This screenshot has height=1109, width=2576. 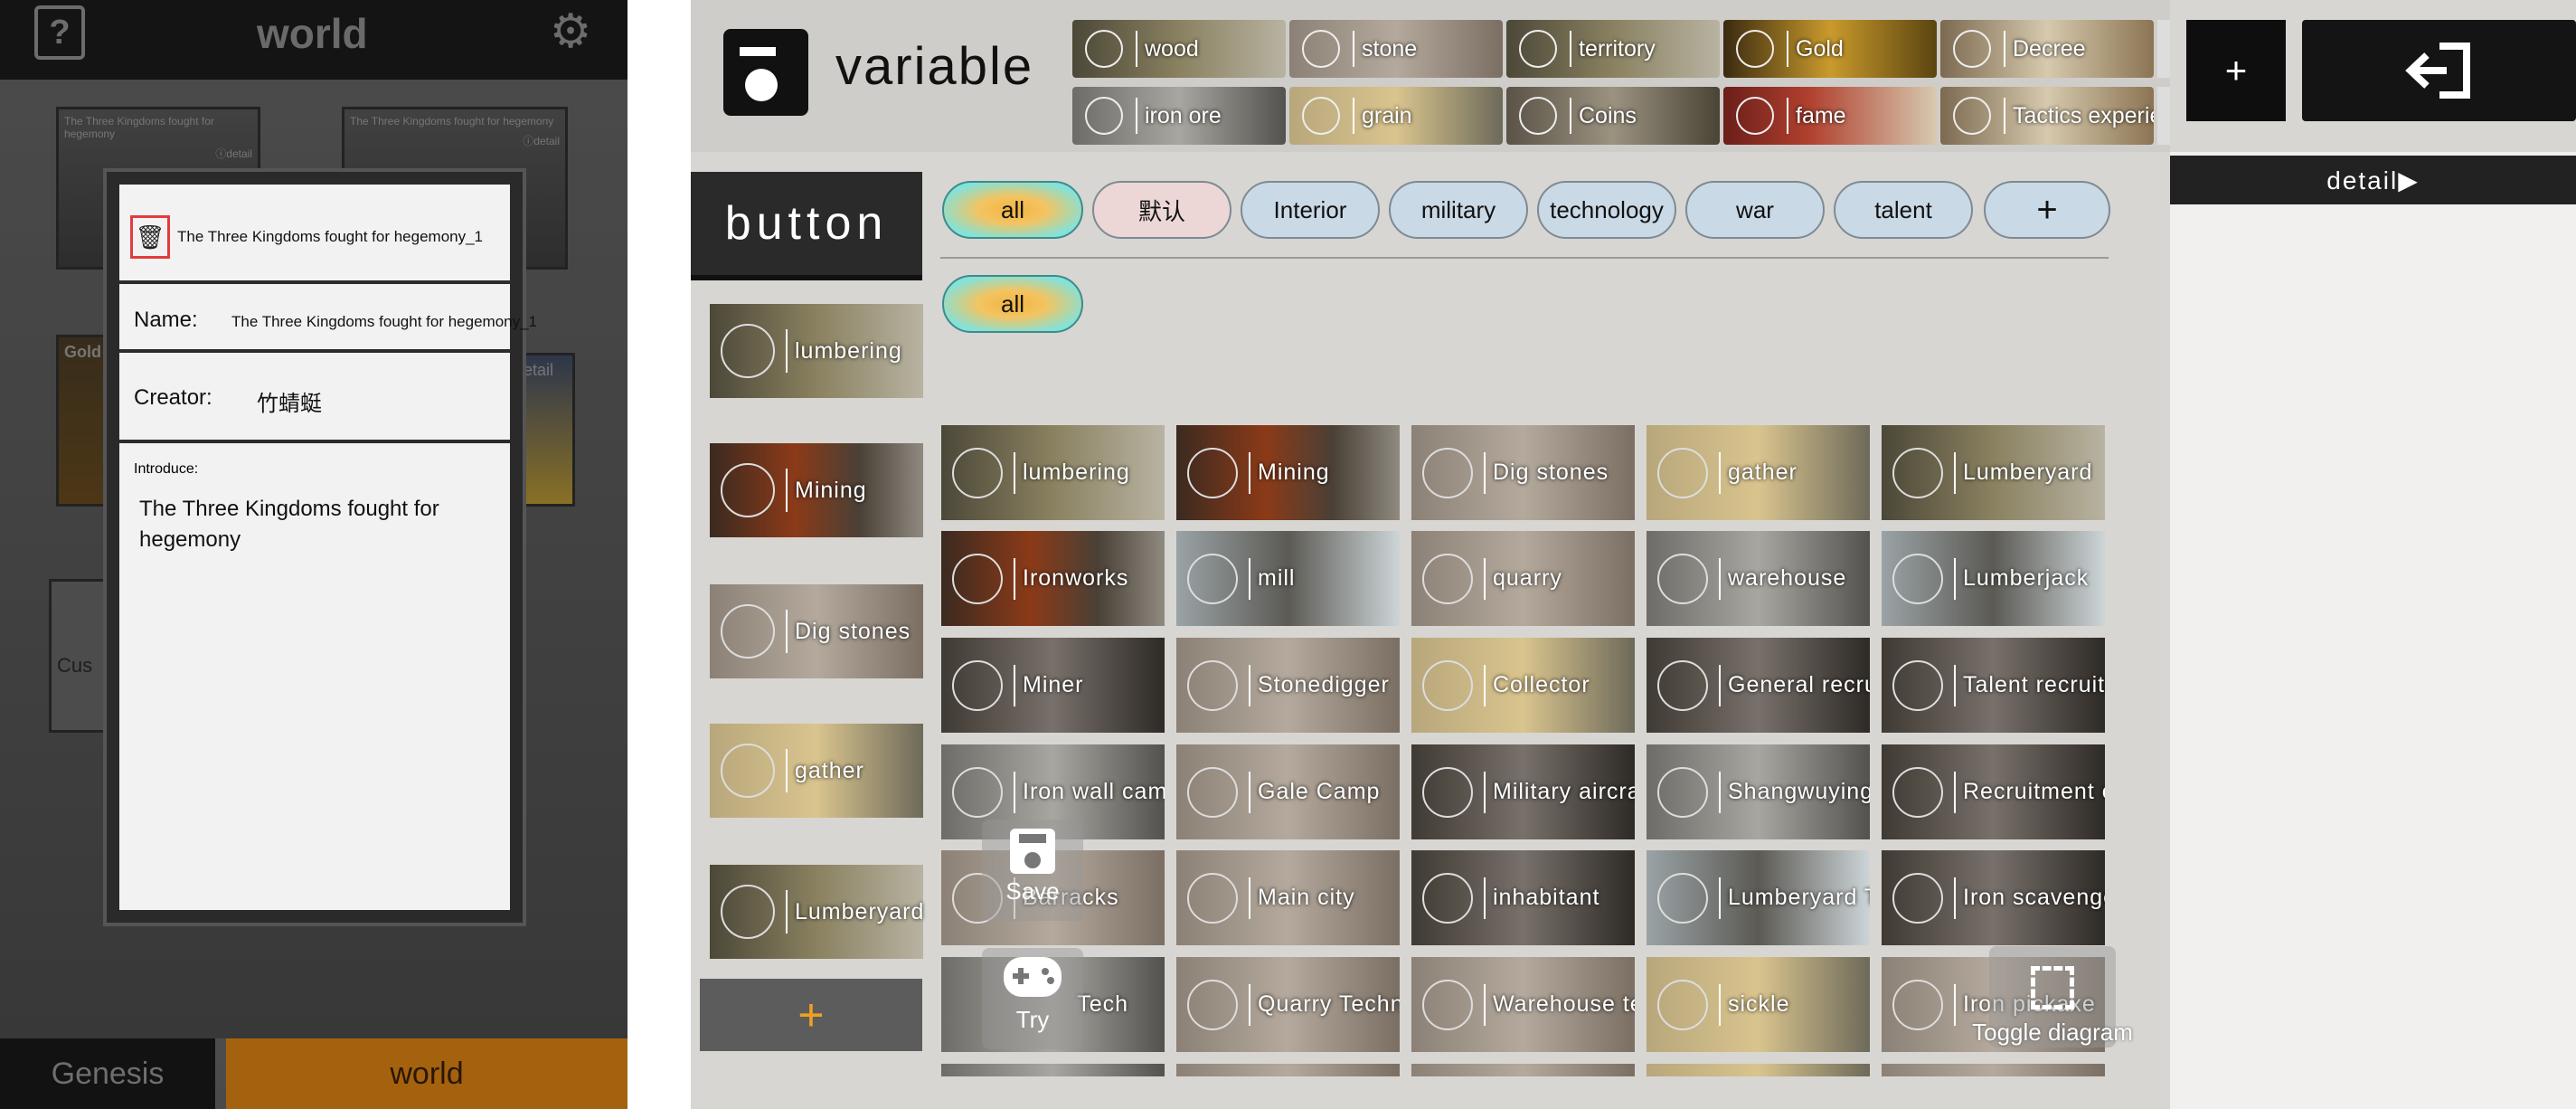 What do you see at coordinates (2027, 578) in the screenshot?
I see `grid-item-label: Lumberjack` at bounding box center [2027, 578].